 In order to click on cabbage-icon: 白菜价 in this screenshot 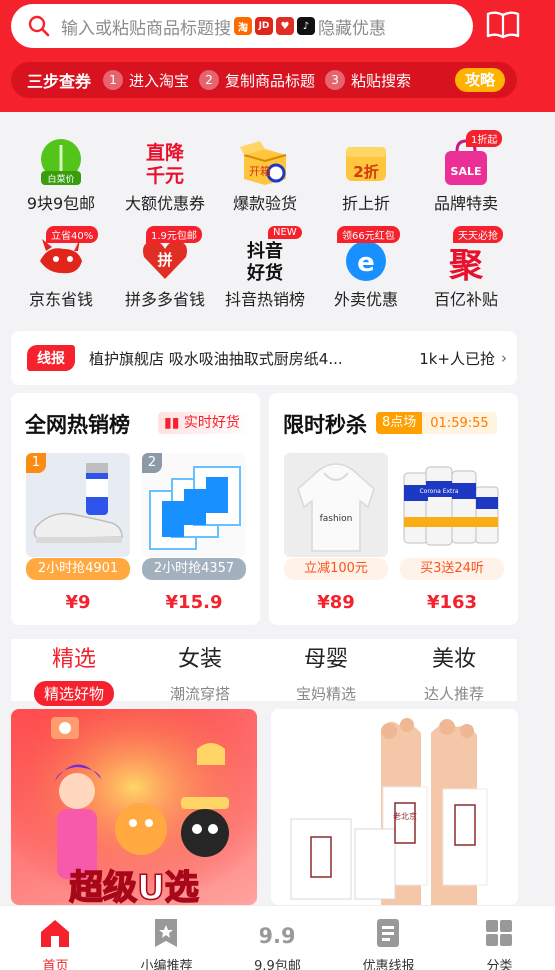, I will do `click(61, 162)`.